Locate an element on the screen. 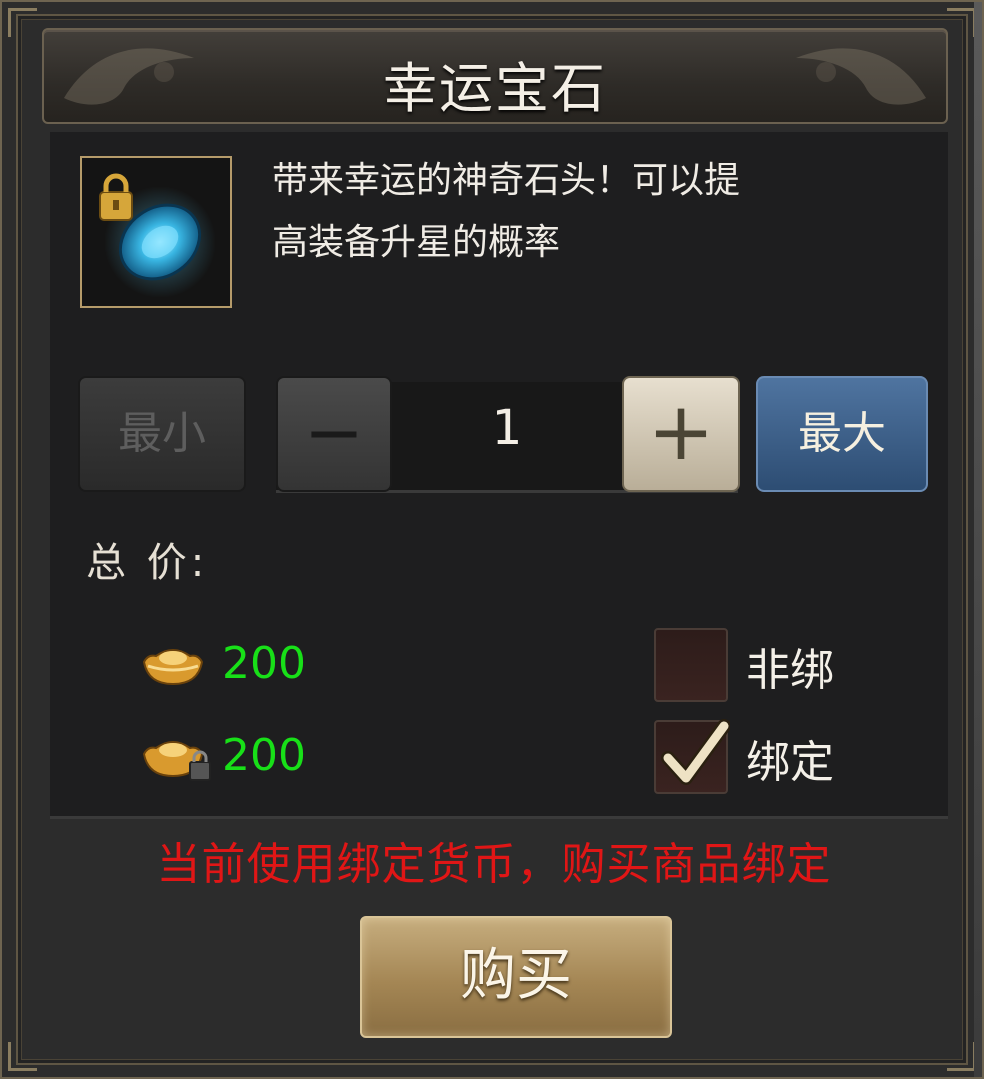 The height and width of the screenshot is (1079, 984). gold-ingot-icon is located at coordinates (173, 667).